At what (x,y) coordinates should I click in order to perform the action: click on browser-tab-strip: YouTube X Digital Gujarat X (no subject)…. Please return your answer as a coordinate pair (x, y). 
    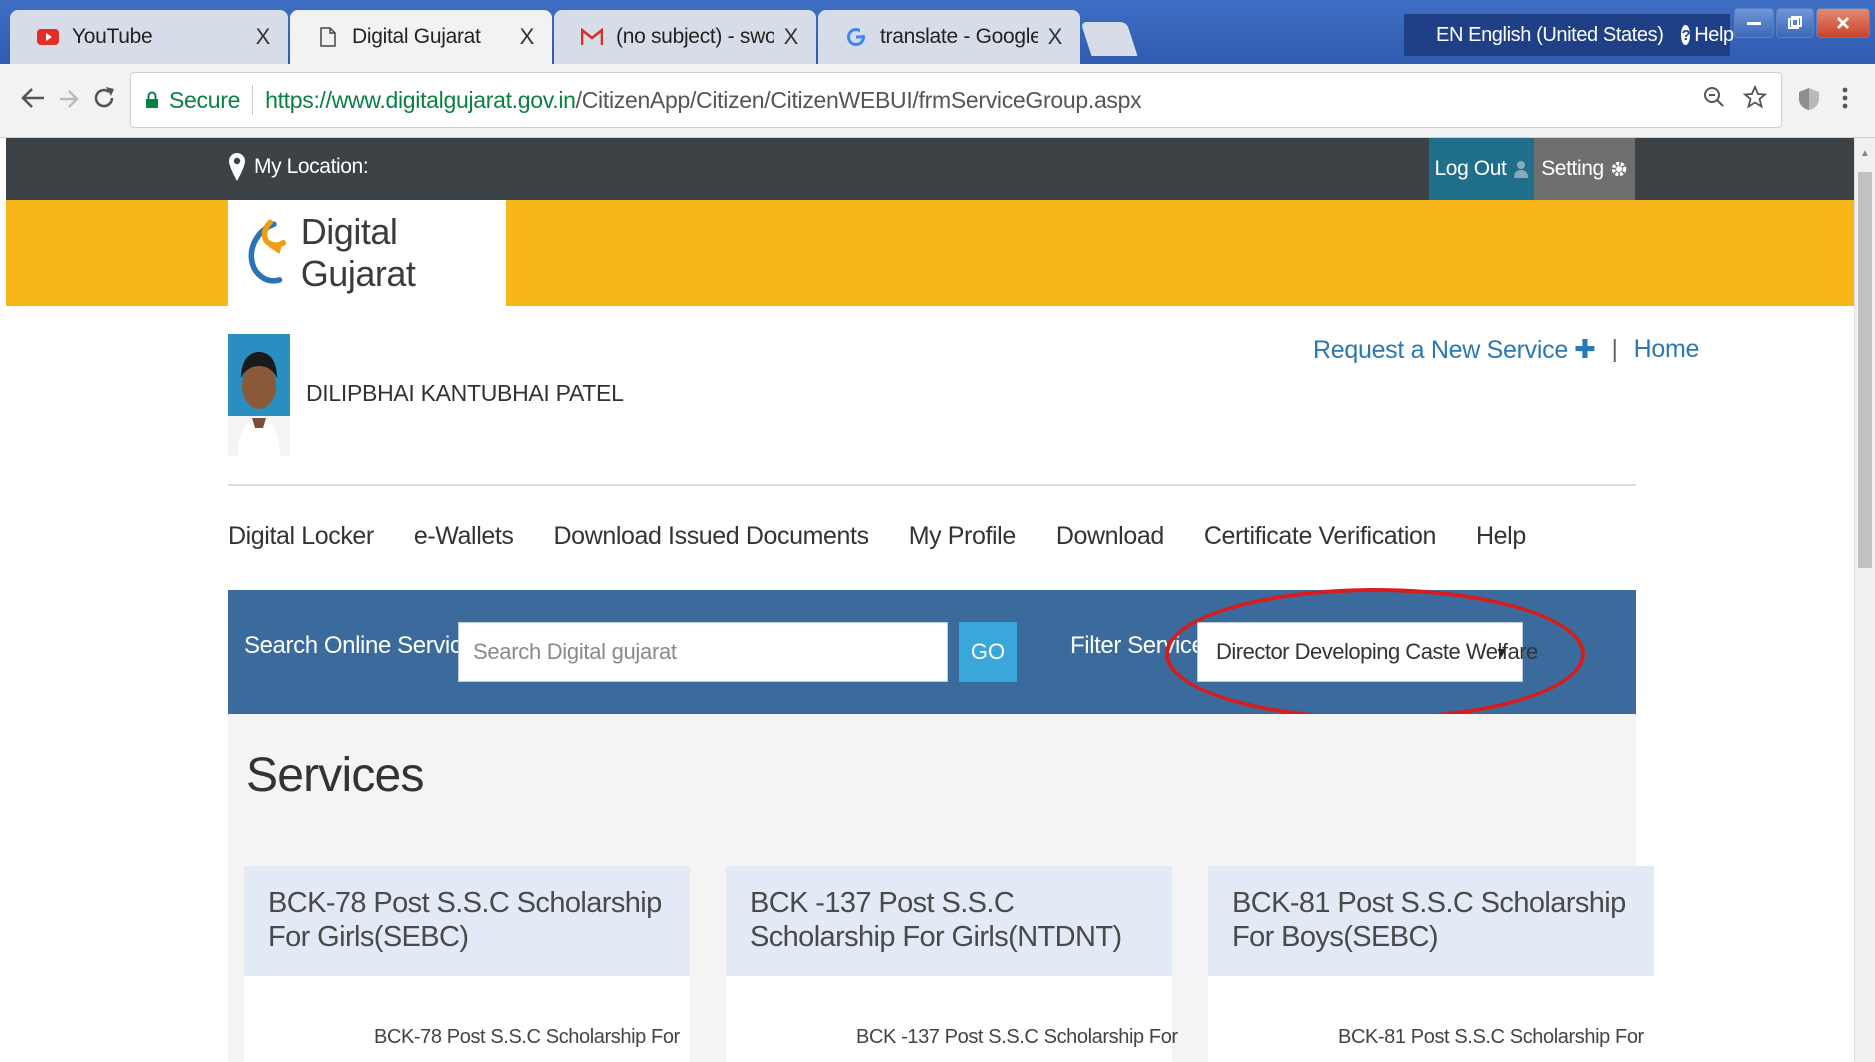
    Looking at the image, I should click on (937, 32).